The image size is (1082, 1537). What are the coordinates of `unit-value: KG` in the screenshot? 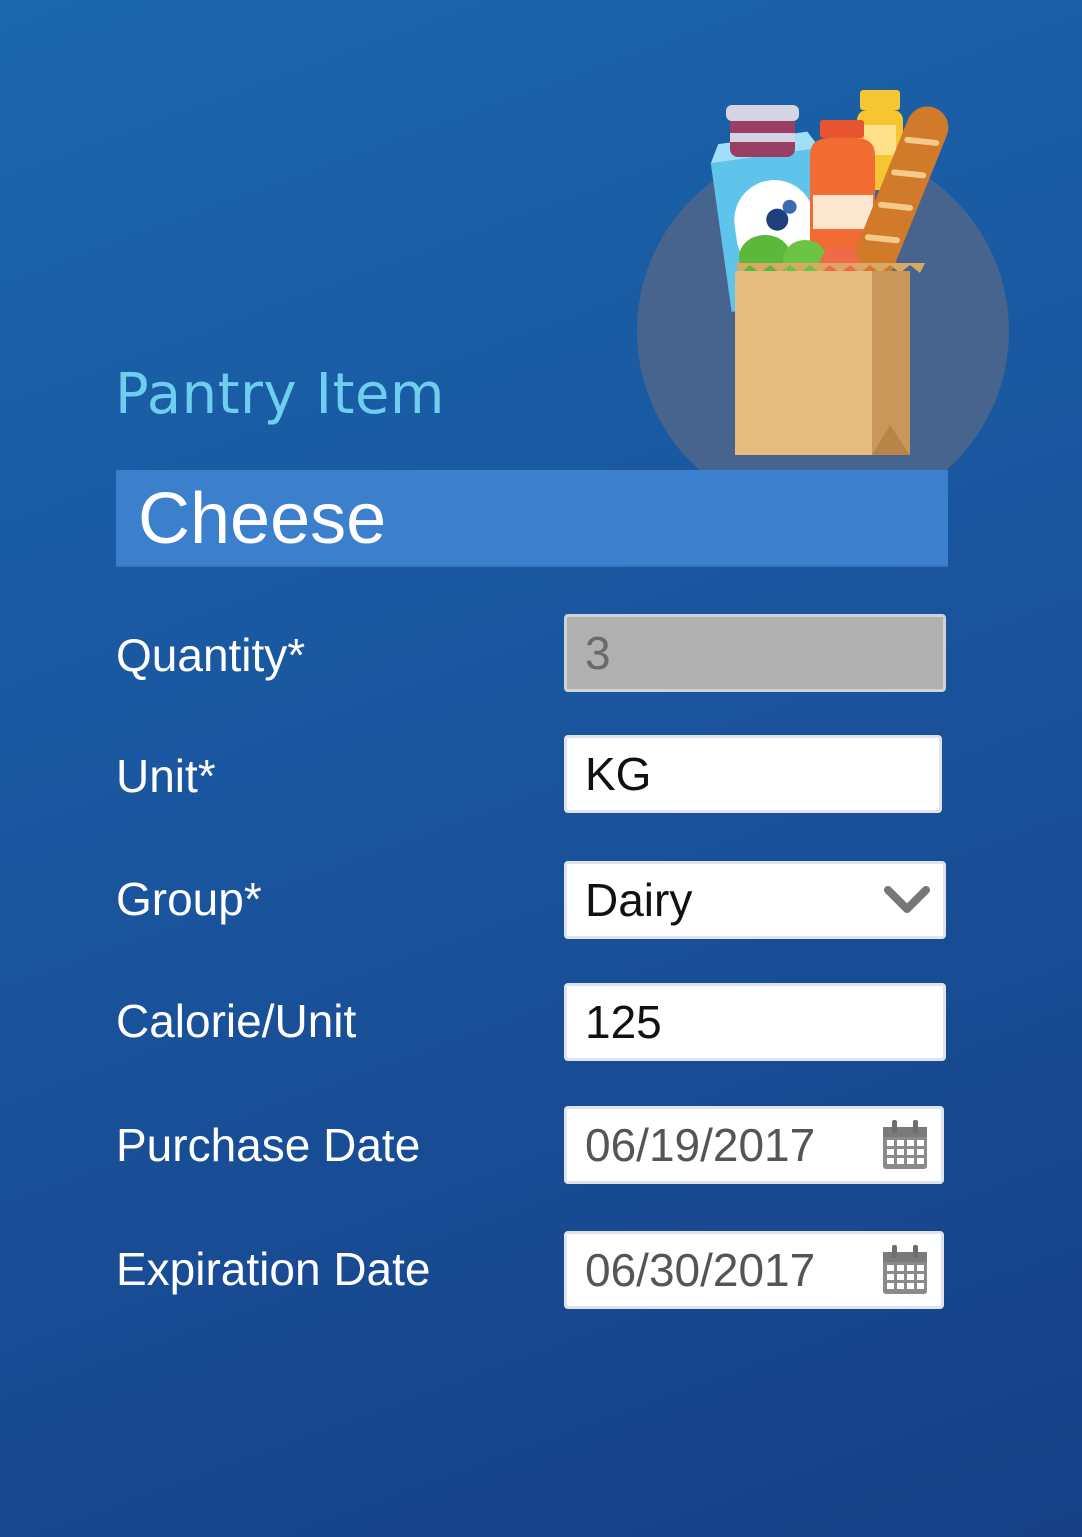 It's located at (618, 774).